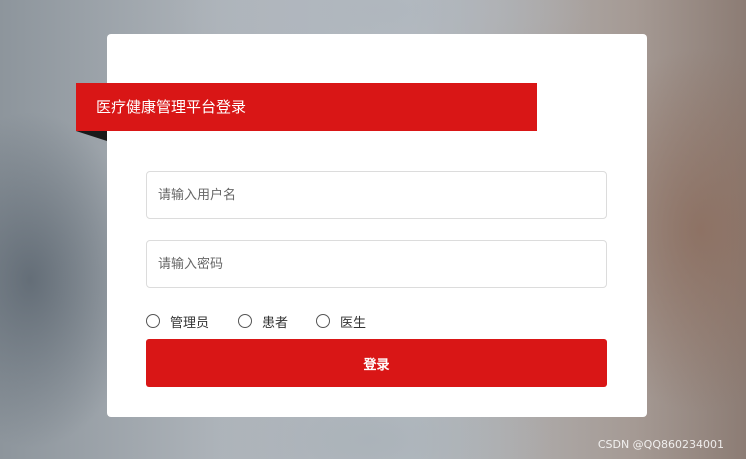 This screenshot has height=459, width=746. I want to click on role-label-doctor: 医生, so click(353, 323).